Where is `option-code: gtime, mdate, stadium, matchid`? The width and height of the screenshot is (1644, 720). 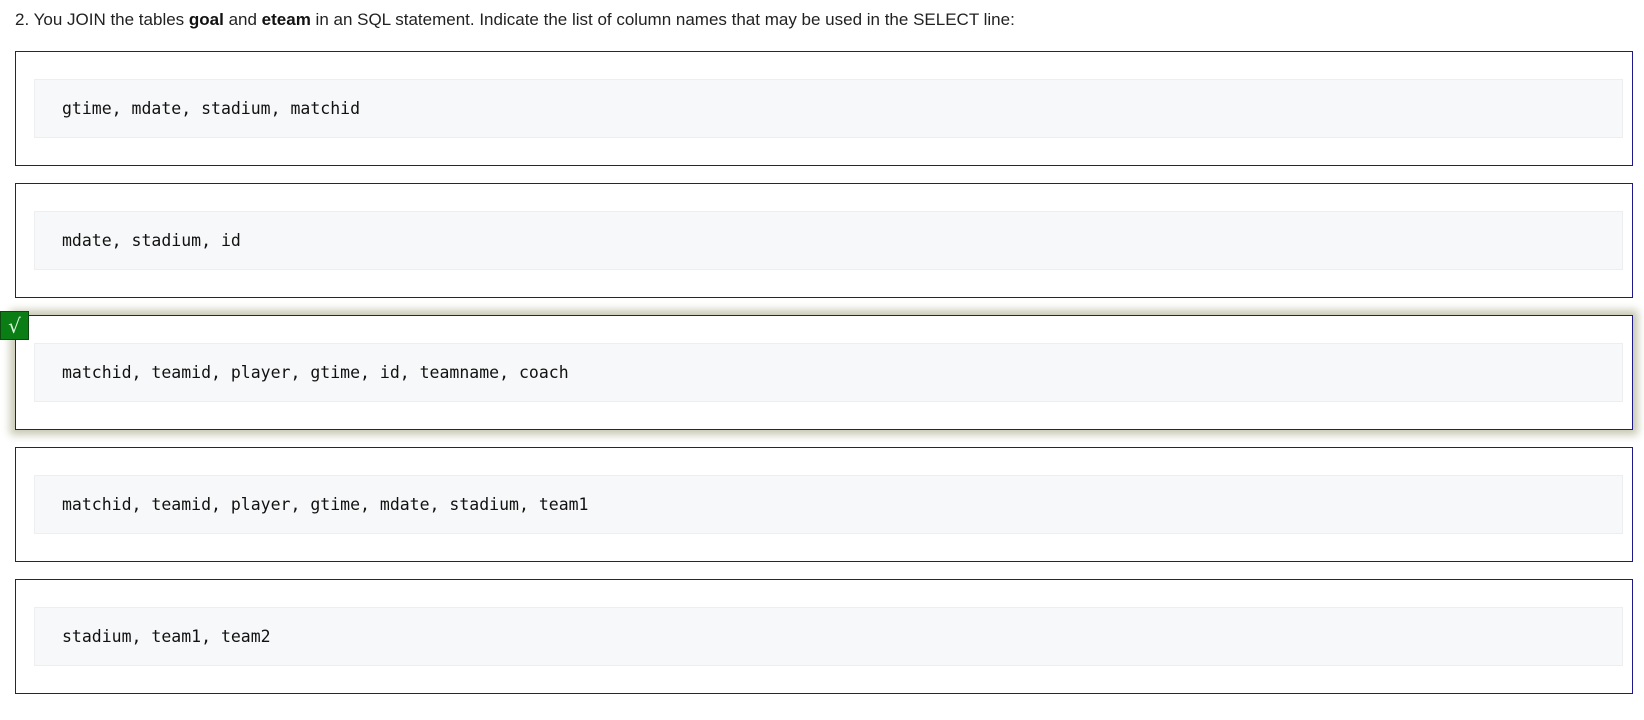
option-code: gtime, mdate, stadium, matchid is located at coordinates (828, 108).